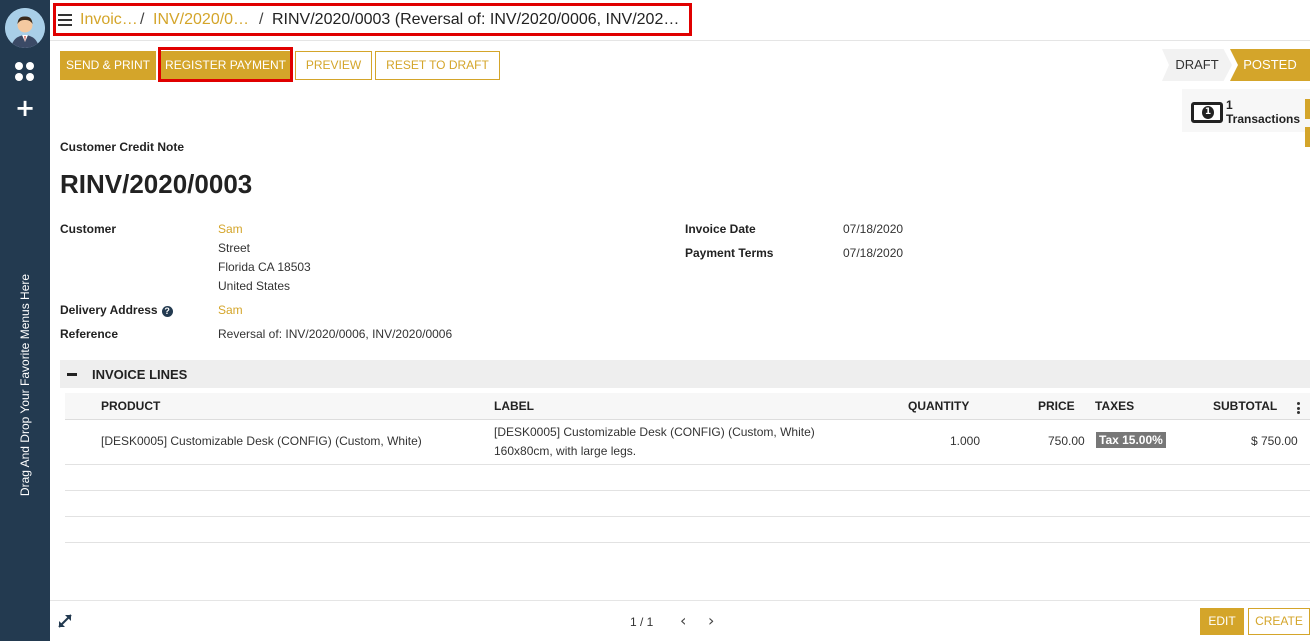 The image size is (1310, 641). What do you see at coordinates (25, 108) in the screenshot?
I see `plus-icon: +` at bounding box center [25, 108].